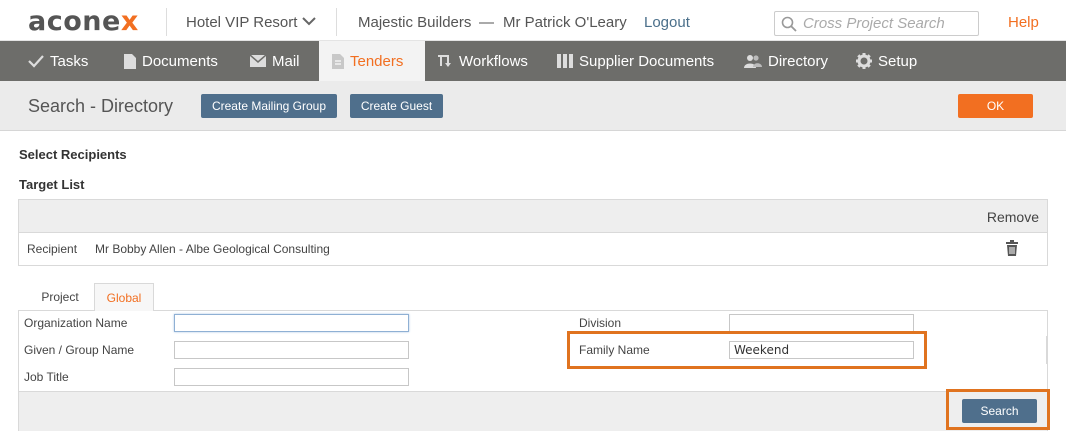 This screenshot has width=1066, height=438. Describe the element at coordinates (241, 22) in the screenshot. I see `project-selector: Hotel VIP Resort` at that location.